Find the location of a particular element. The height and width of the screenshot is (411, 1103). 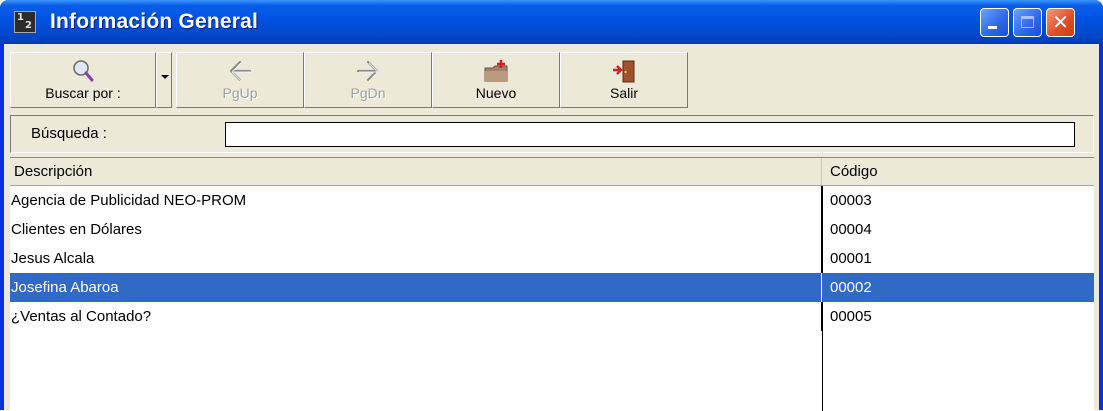

nuevo-button: Nuevo is located at coordinates (496, 80).